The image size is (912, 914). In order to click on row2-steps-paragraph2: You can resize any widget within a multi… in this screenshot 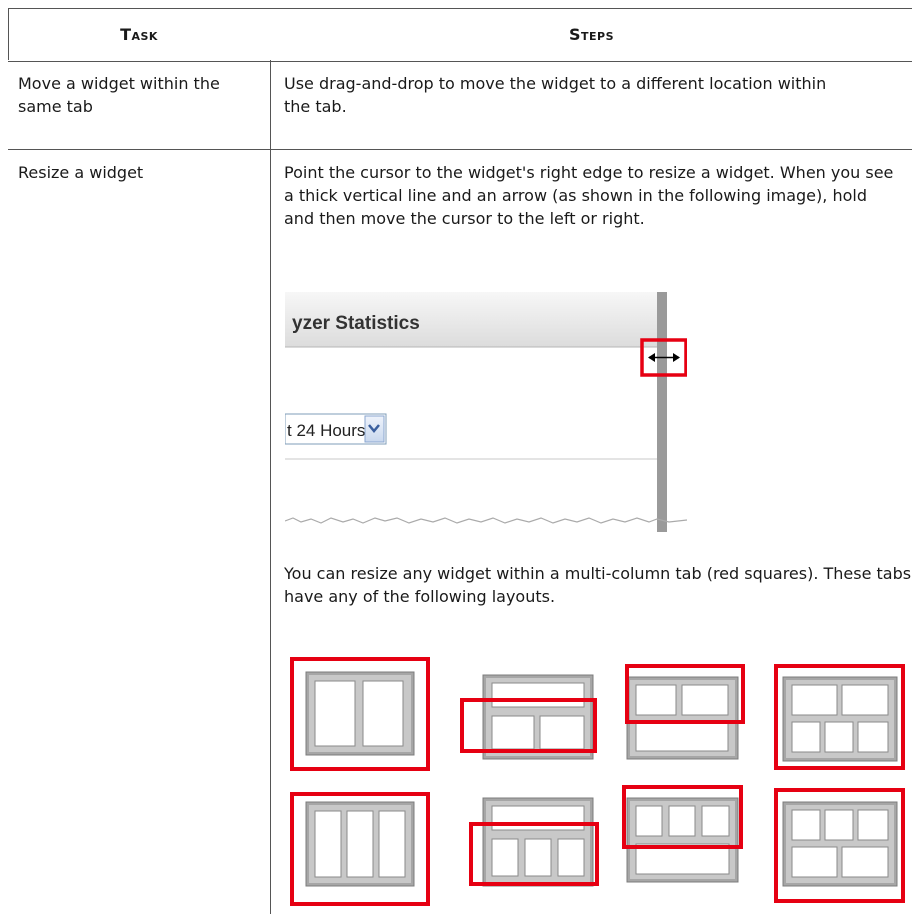, I will do `click(598, 585)`.